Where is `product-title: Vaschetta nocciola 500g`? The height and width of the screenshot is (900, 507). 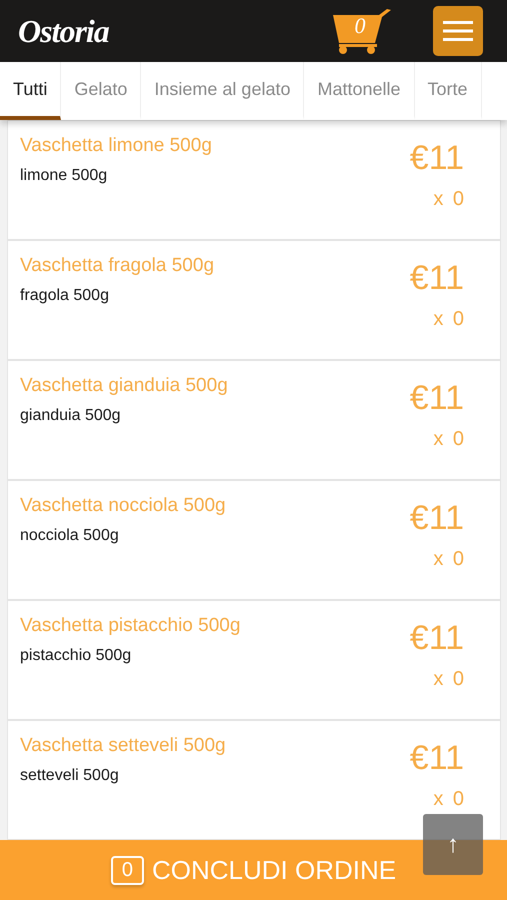 product-title: Vaschetta nocciola 500g is located at coordinates (123, 506).